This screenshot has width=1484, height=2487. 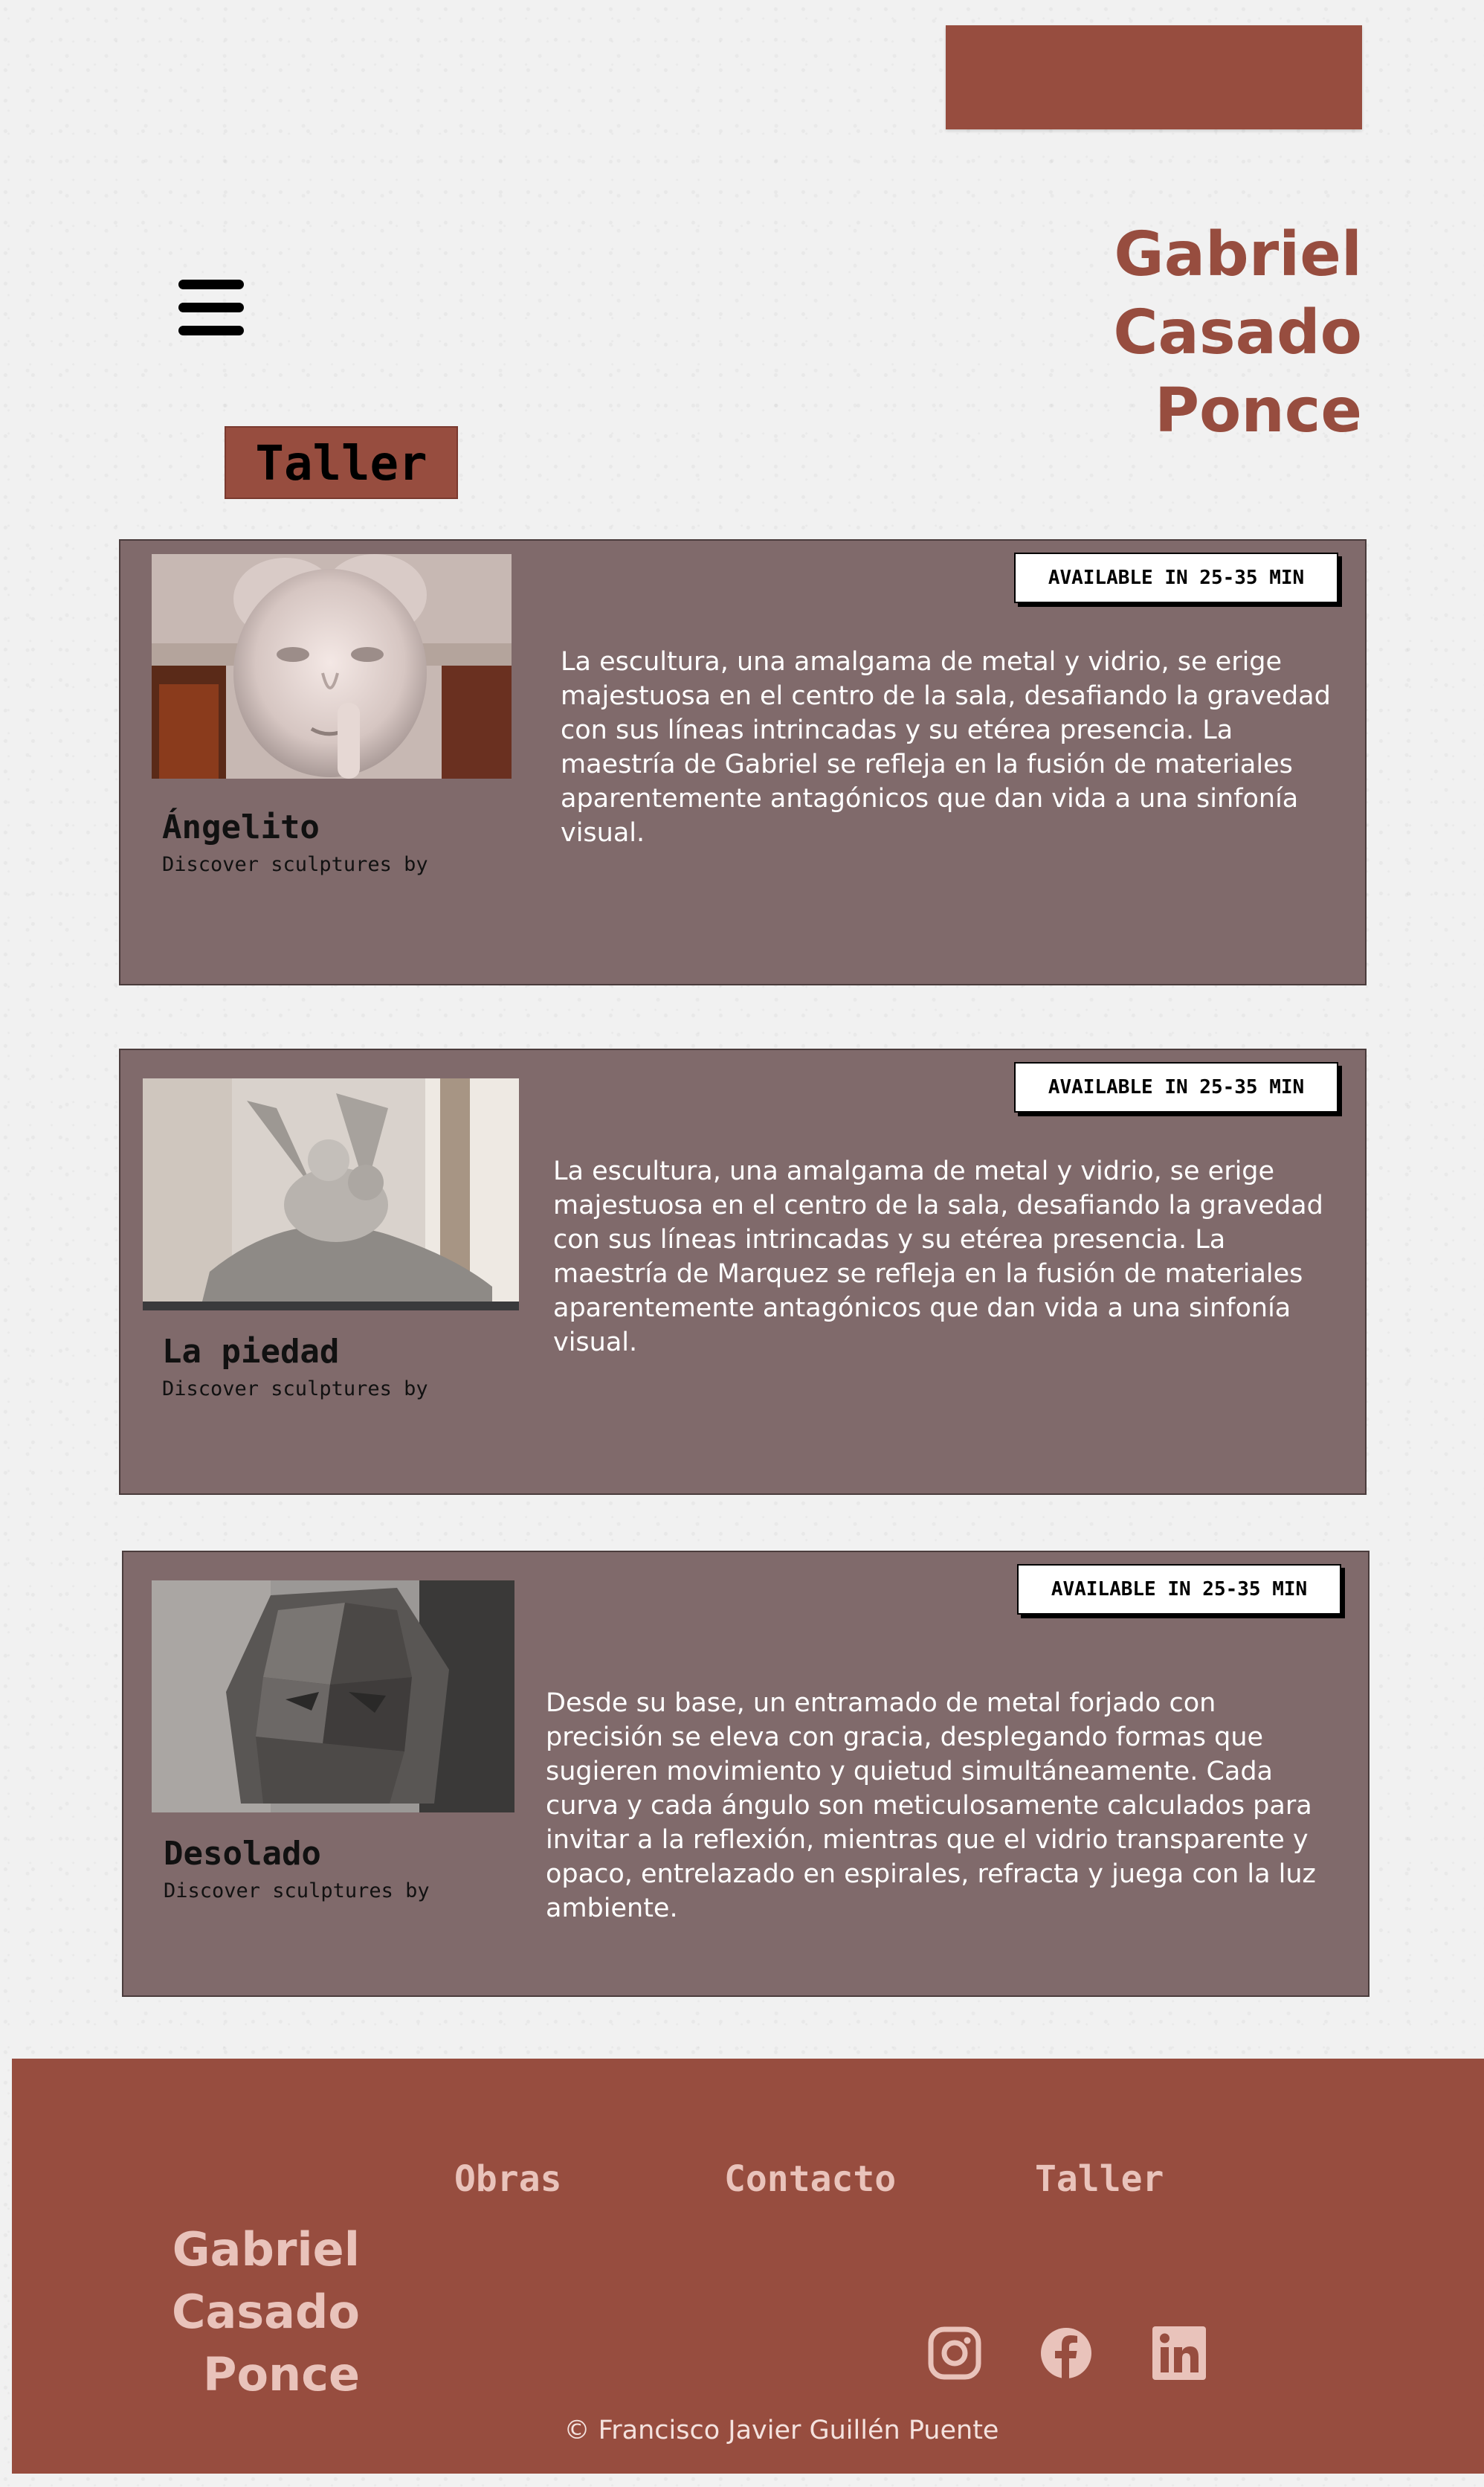 I want to click on psyche-and-cupid-sculpture-photo, so click(x=331, y=1194).